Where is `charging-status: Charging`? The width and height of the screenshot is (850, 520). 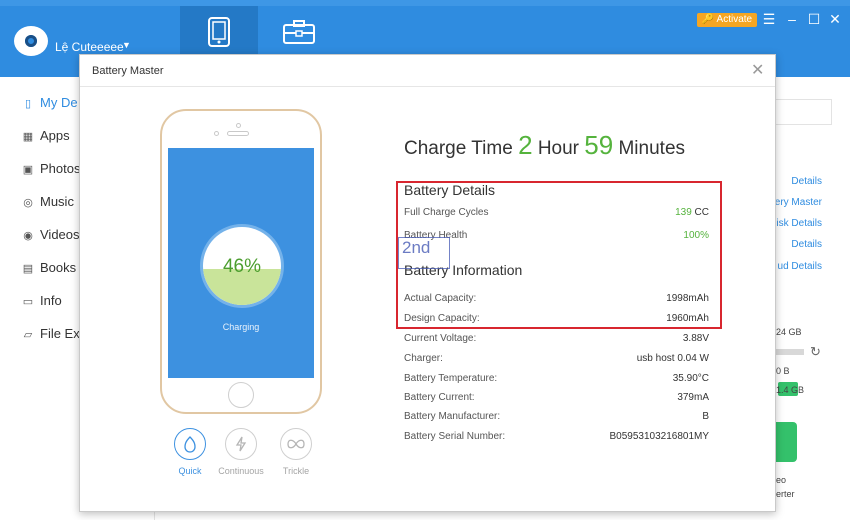
charging-status: Charging is located at coordinates (241, 327).